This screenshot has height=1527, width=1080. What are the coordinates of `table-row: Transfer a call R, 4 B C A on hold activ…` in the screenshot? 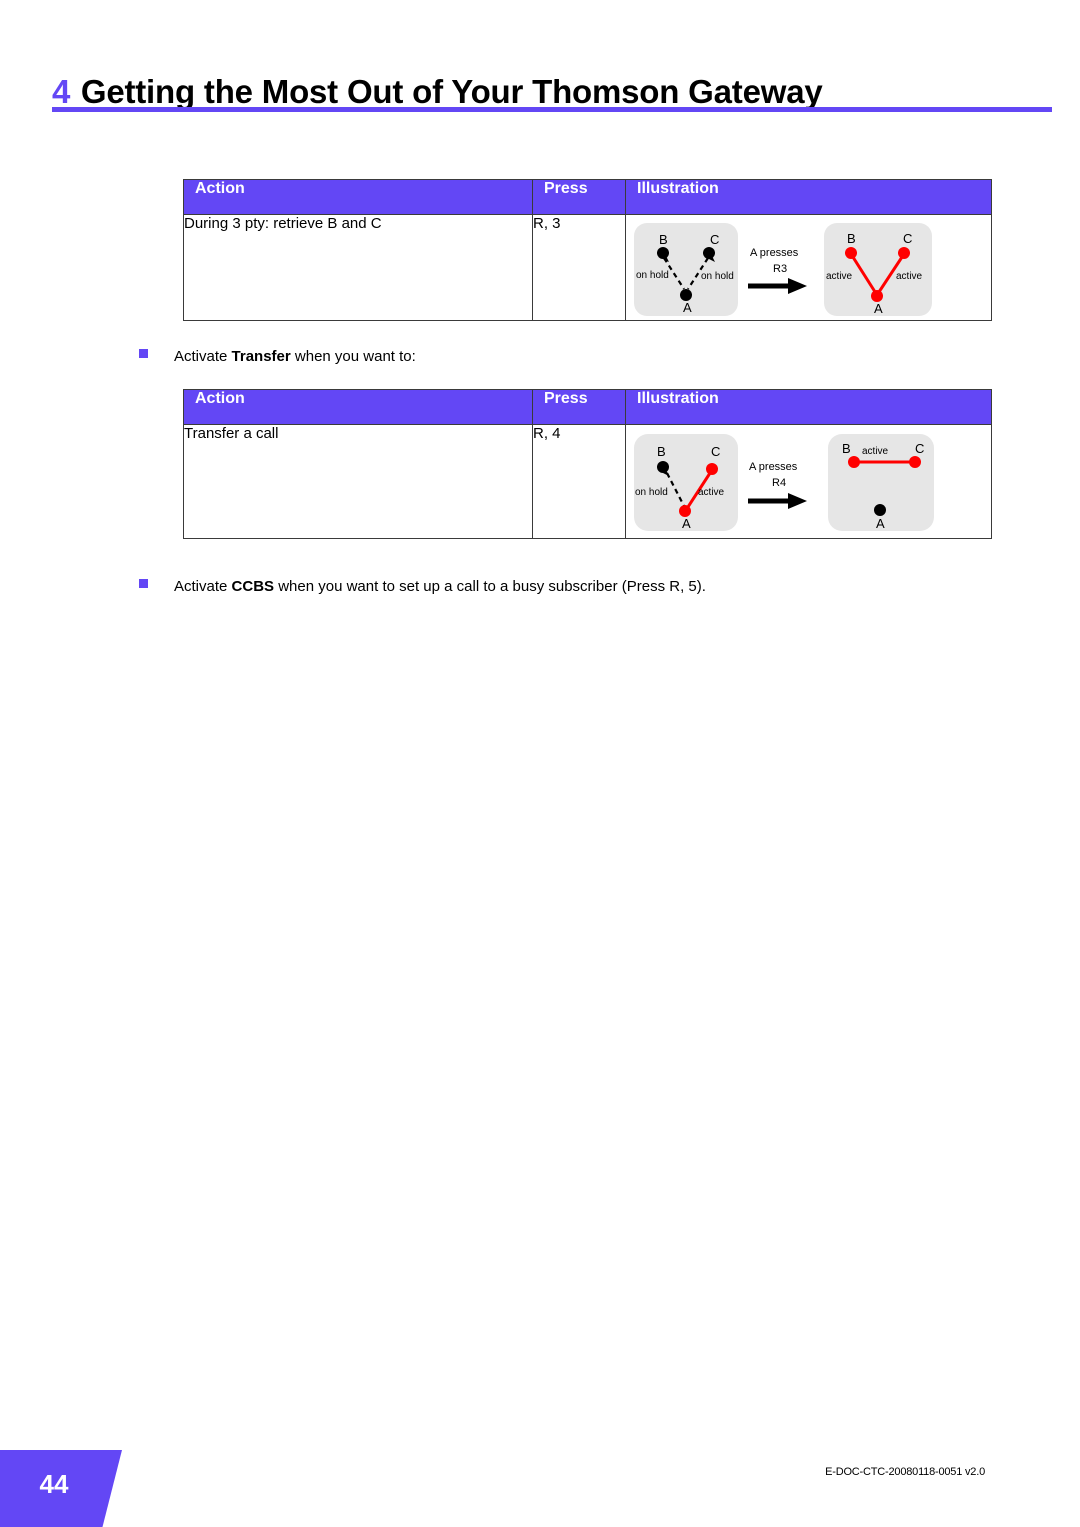 It's located at (587, 481).